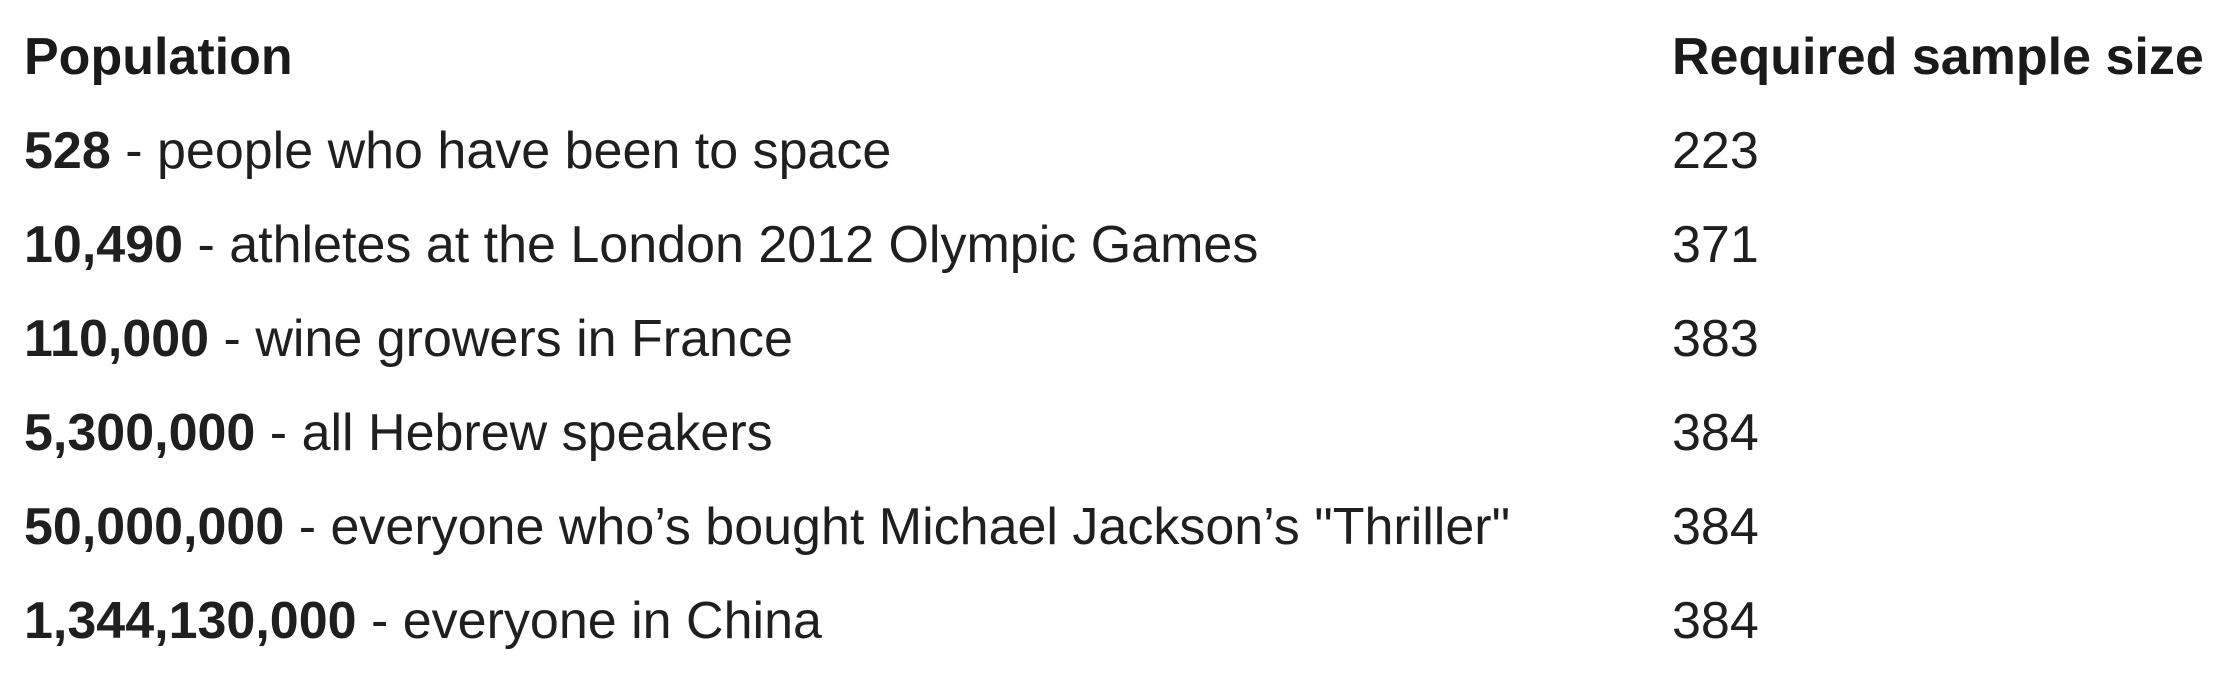 Image resolution: width=2240 pixels, height=688 pixels. I want to click on population-cell: 110,000 - wine growers in France, so click(848, 339).